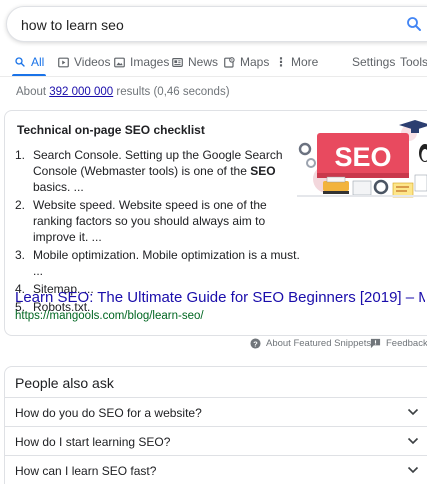 The image size is (427, 484). What do you see at coordinates (108, 413) in the screenshot?
I see `question-text: How do you do SEO for a website?` at bounding box center [108, 413].